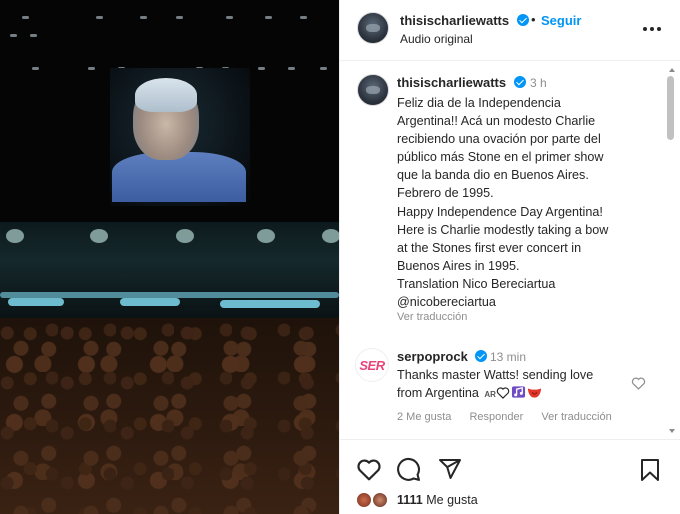 This screenshot has height=514, width=680. I want to click on audio-label: Audio original, so click(436, 39).